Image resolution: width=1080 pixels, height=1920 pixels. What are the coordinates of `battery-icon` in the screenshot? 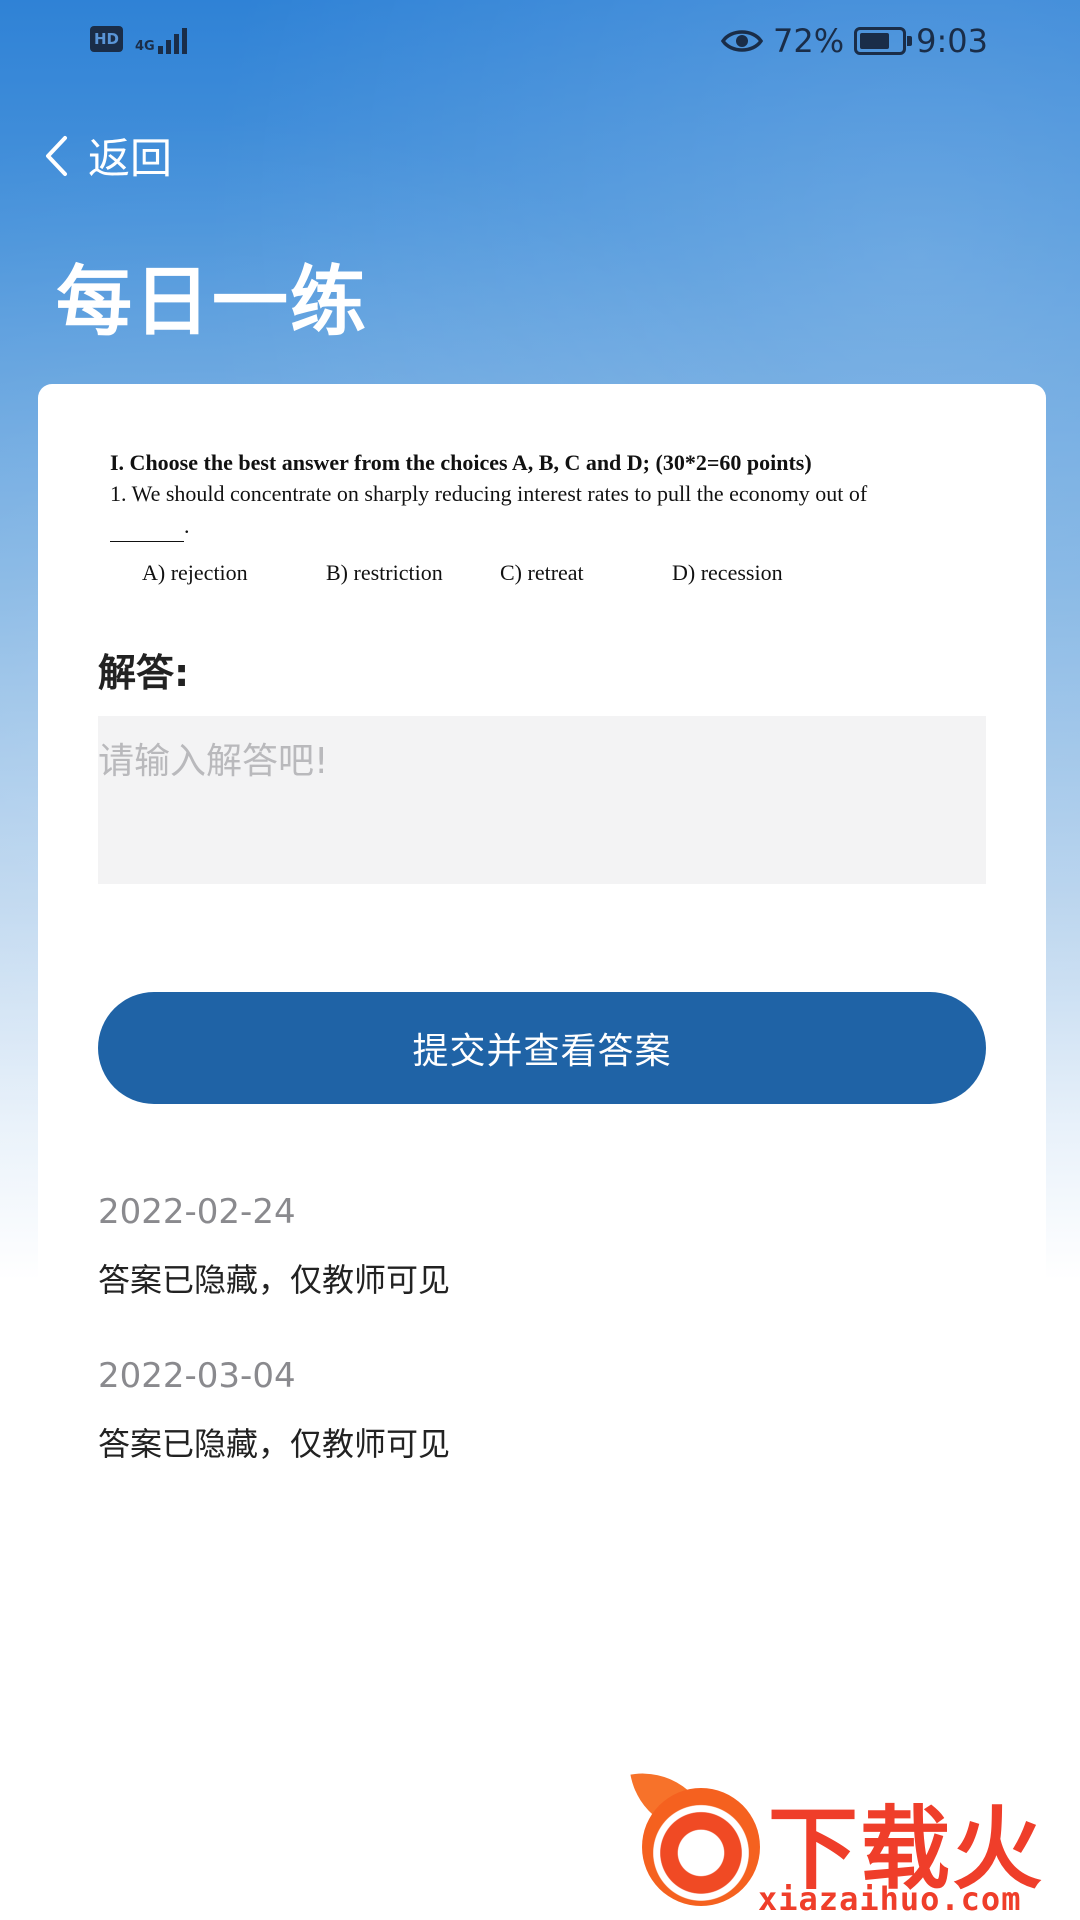 It's located at (883, 41).